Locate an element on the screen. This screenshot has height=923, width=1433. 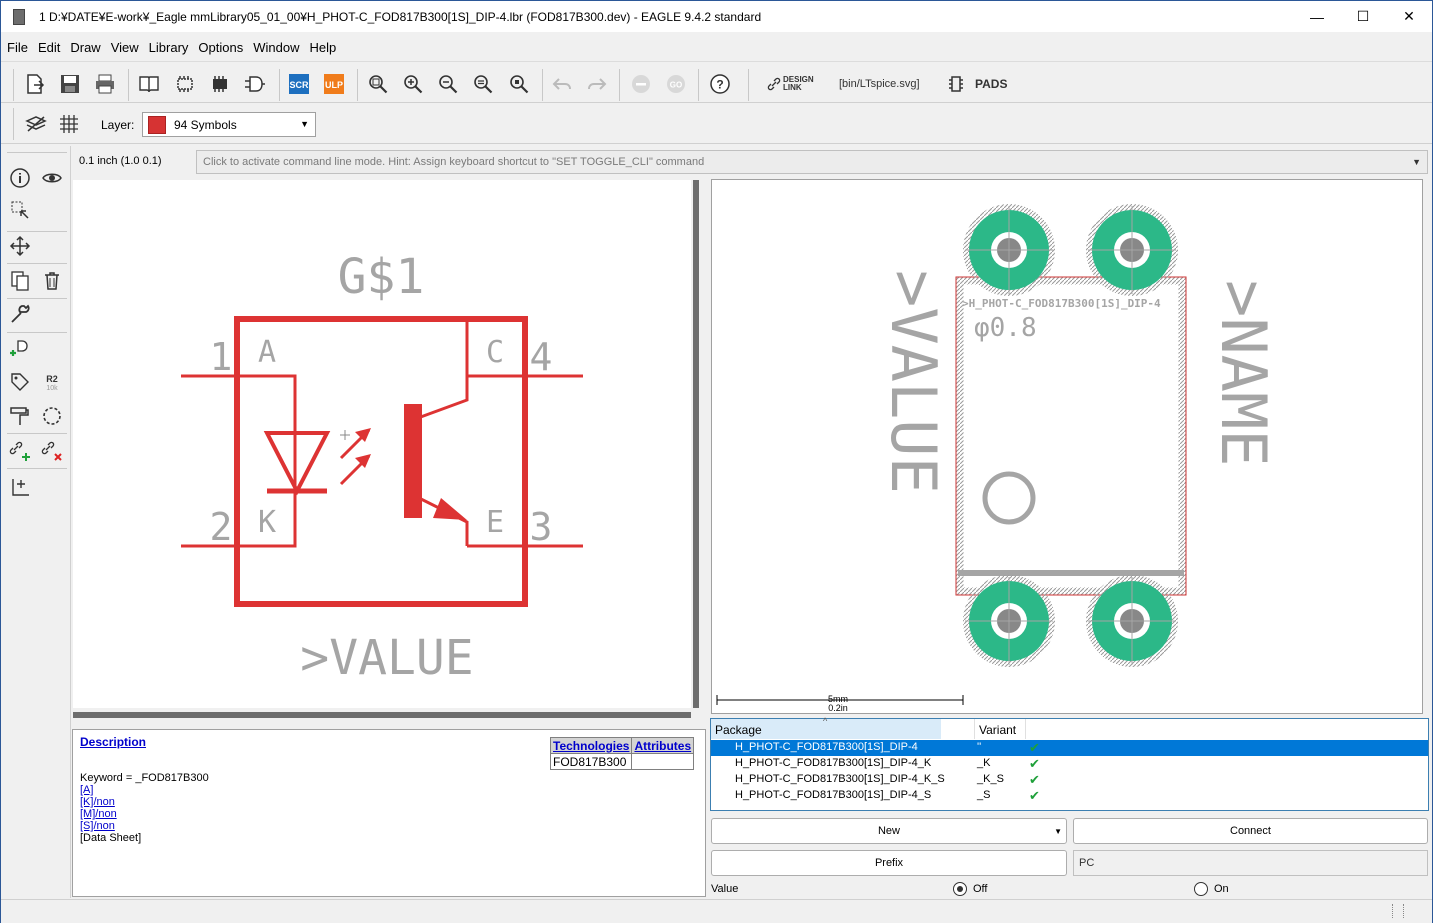
technologies-table: Technologies Attributes FOD817B300 is located at coordinates (622, 753).